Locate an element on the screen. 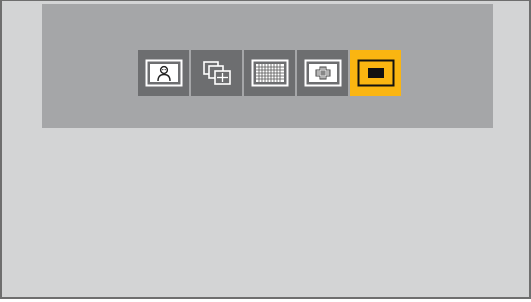 Image resolution: width=531 pixels, height=302 pixels. face-portrait-icon is located at coordinates (164, 73).